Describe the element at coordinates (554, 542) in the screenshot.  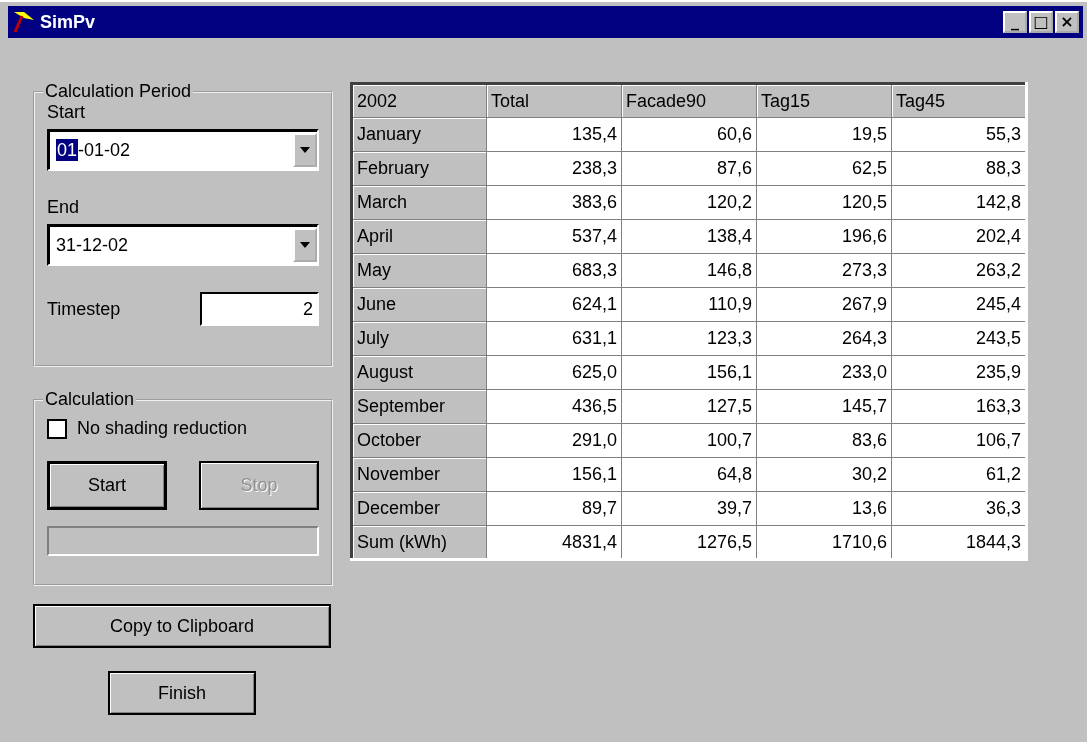
I see `table-cell: 4831,4` at that location.